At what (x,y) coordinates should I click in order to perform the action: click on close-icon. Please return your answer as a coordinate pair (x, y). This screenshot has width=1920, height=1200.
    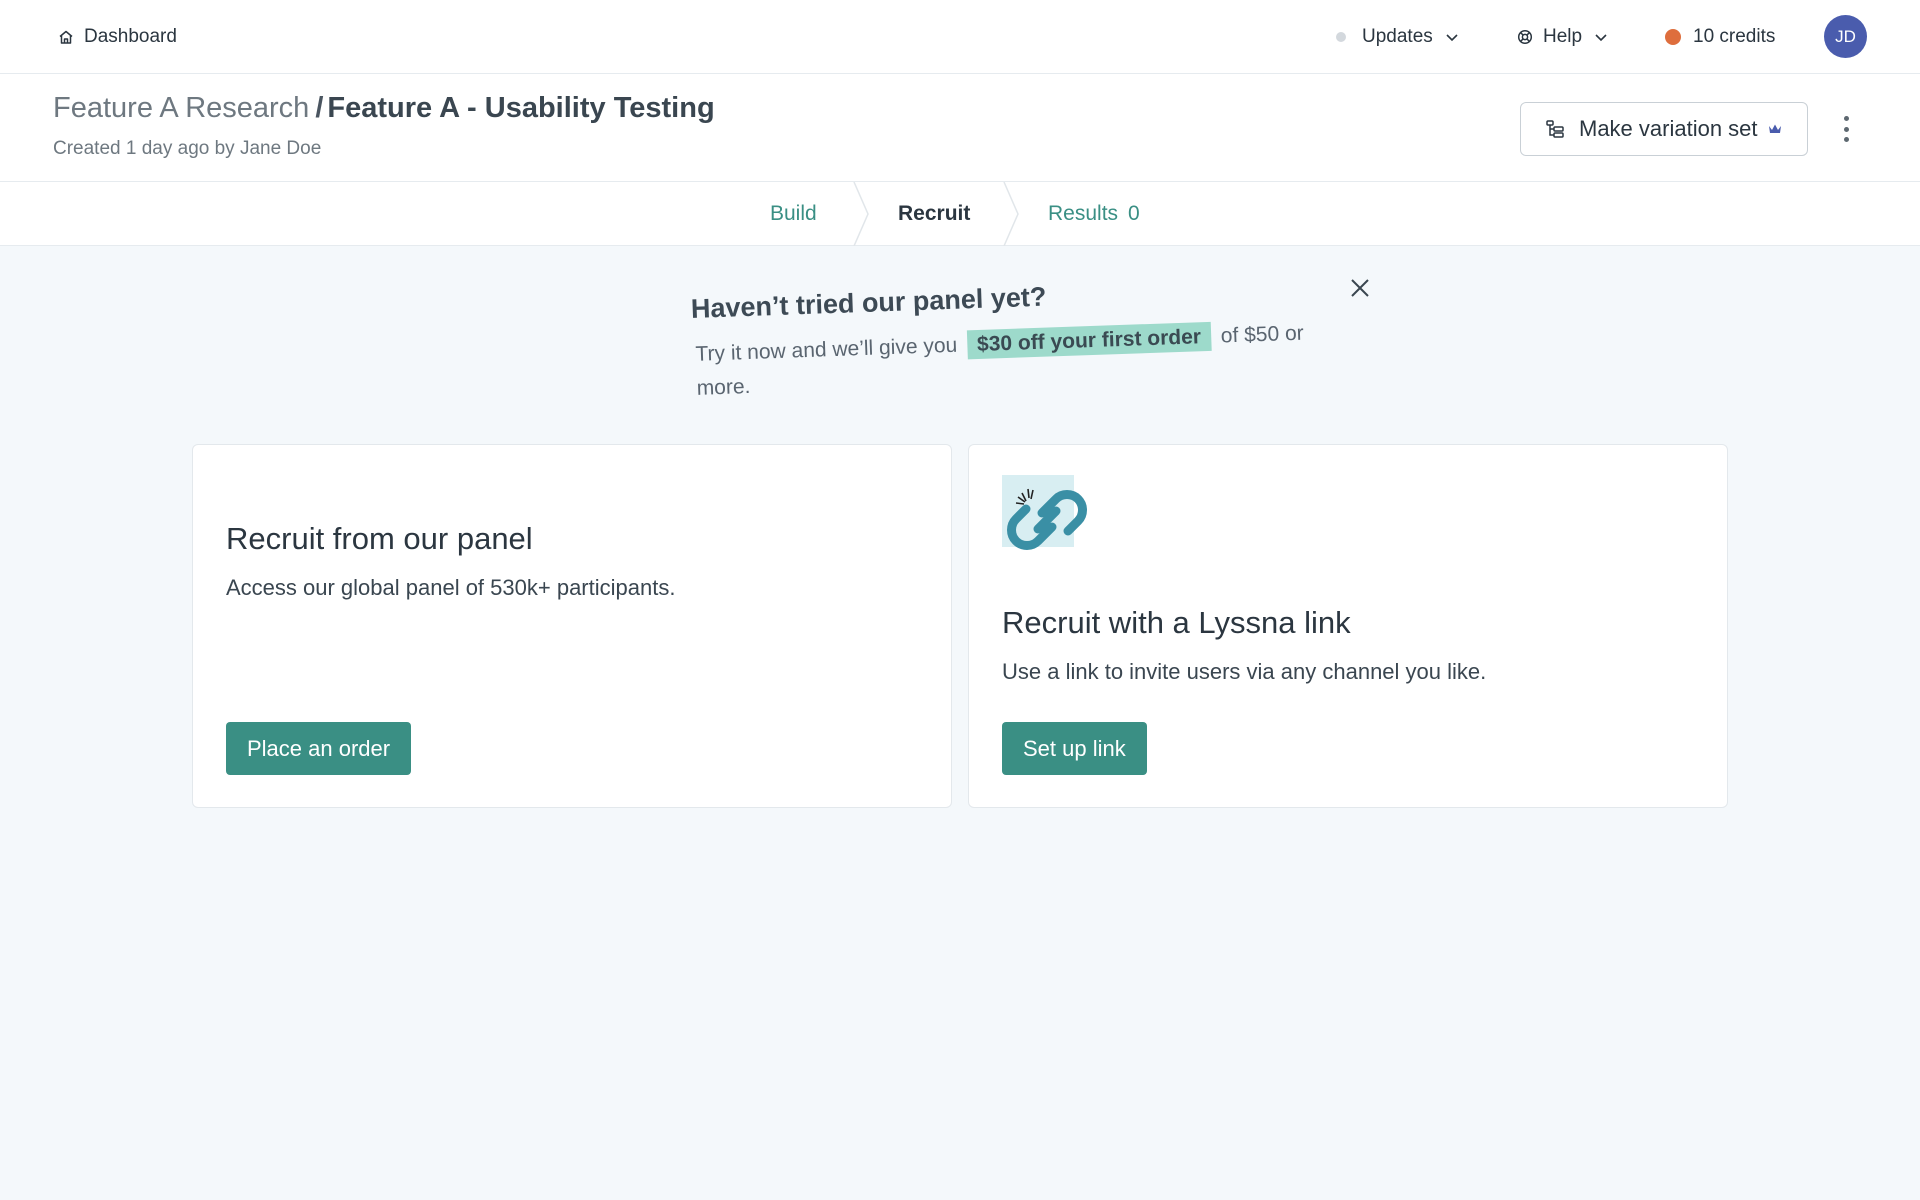
    Looking at the image, I should click on (1360, 288).